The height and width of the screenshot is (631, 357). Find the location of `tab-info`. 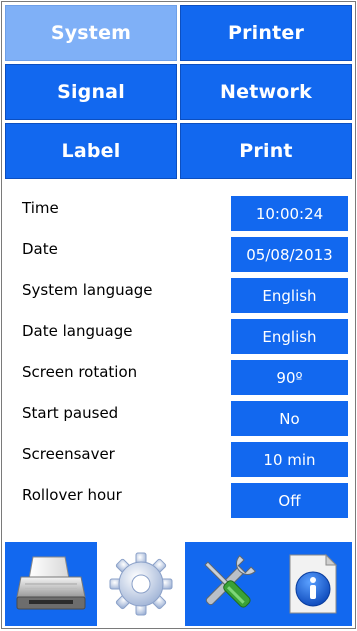

tab-info is located at coordinates (311, 584).